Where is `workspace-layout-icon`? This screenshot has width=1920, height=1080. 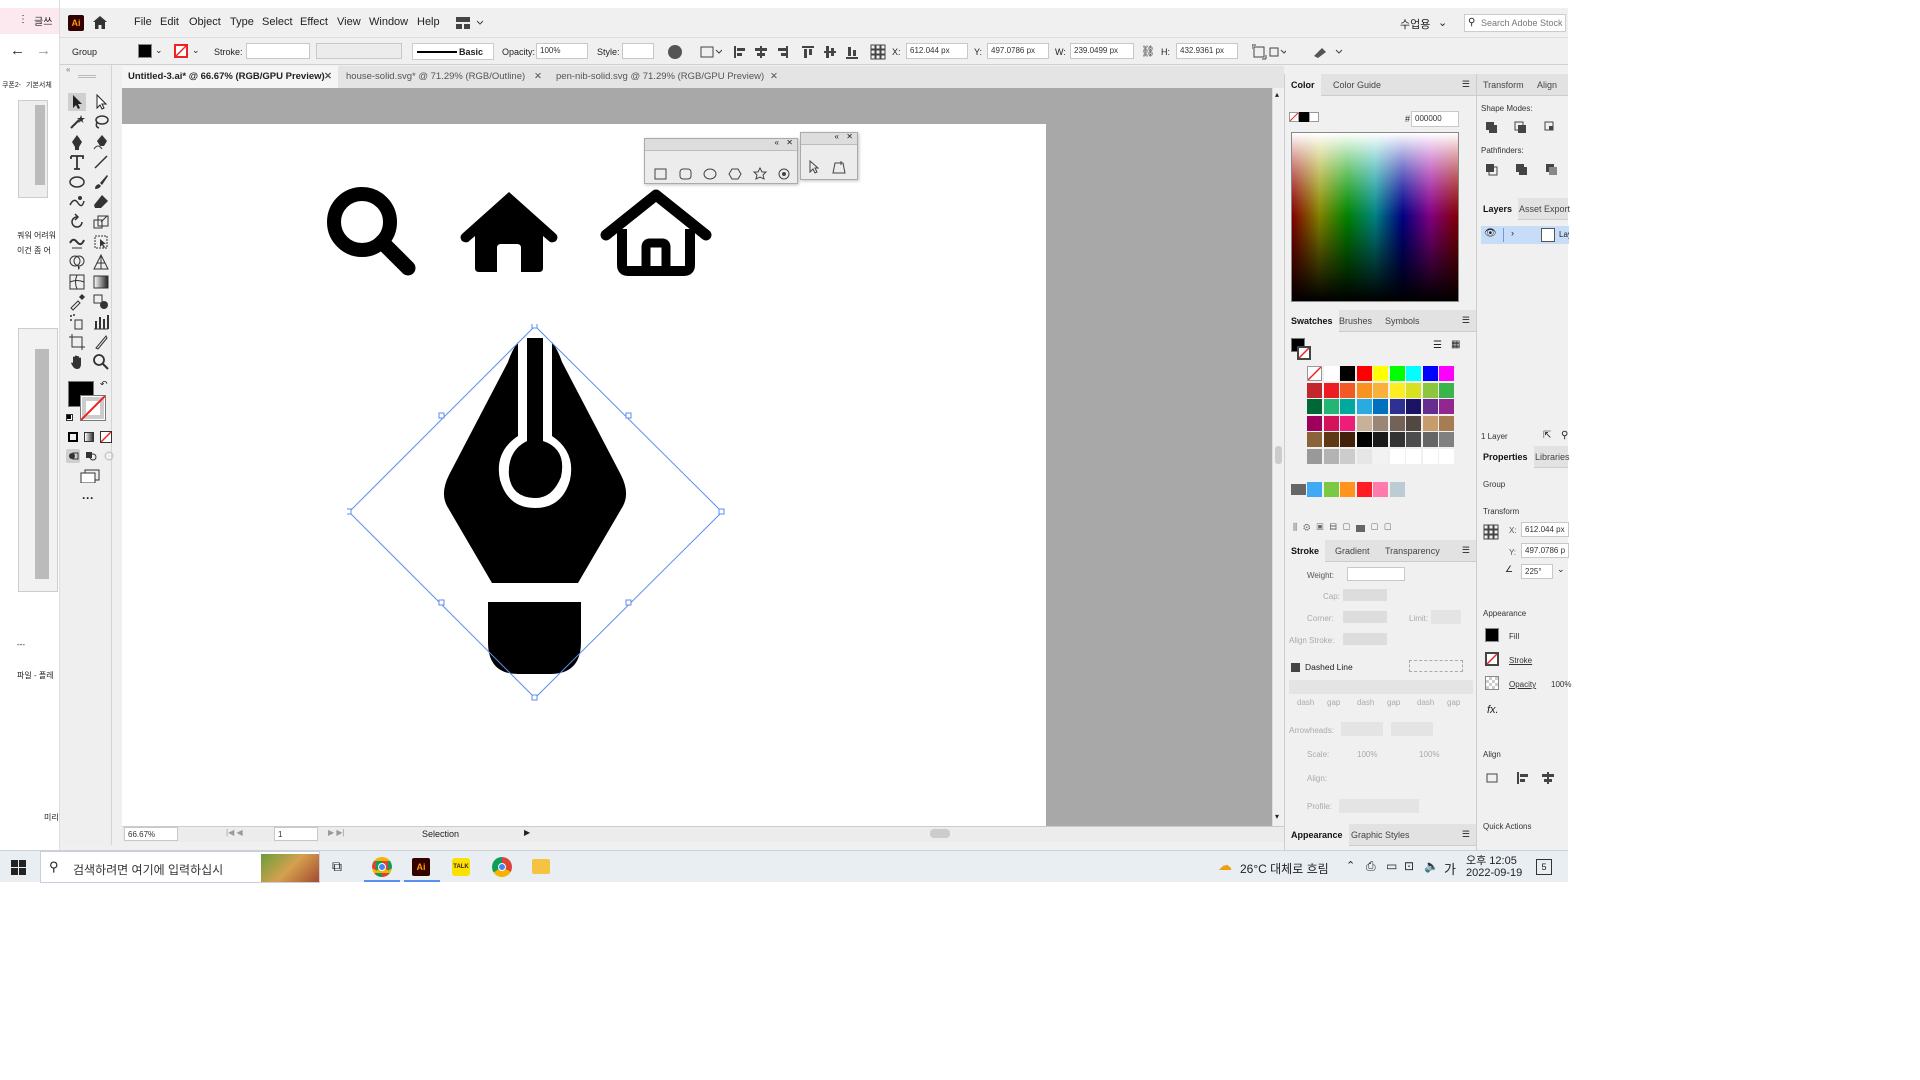
workspace-layout-icon is located at coordinates (471, 23).